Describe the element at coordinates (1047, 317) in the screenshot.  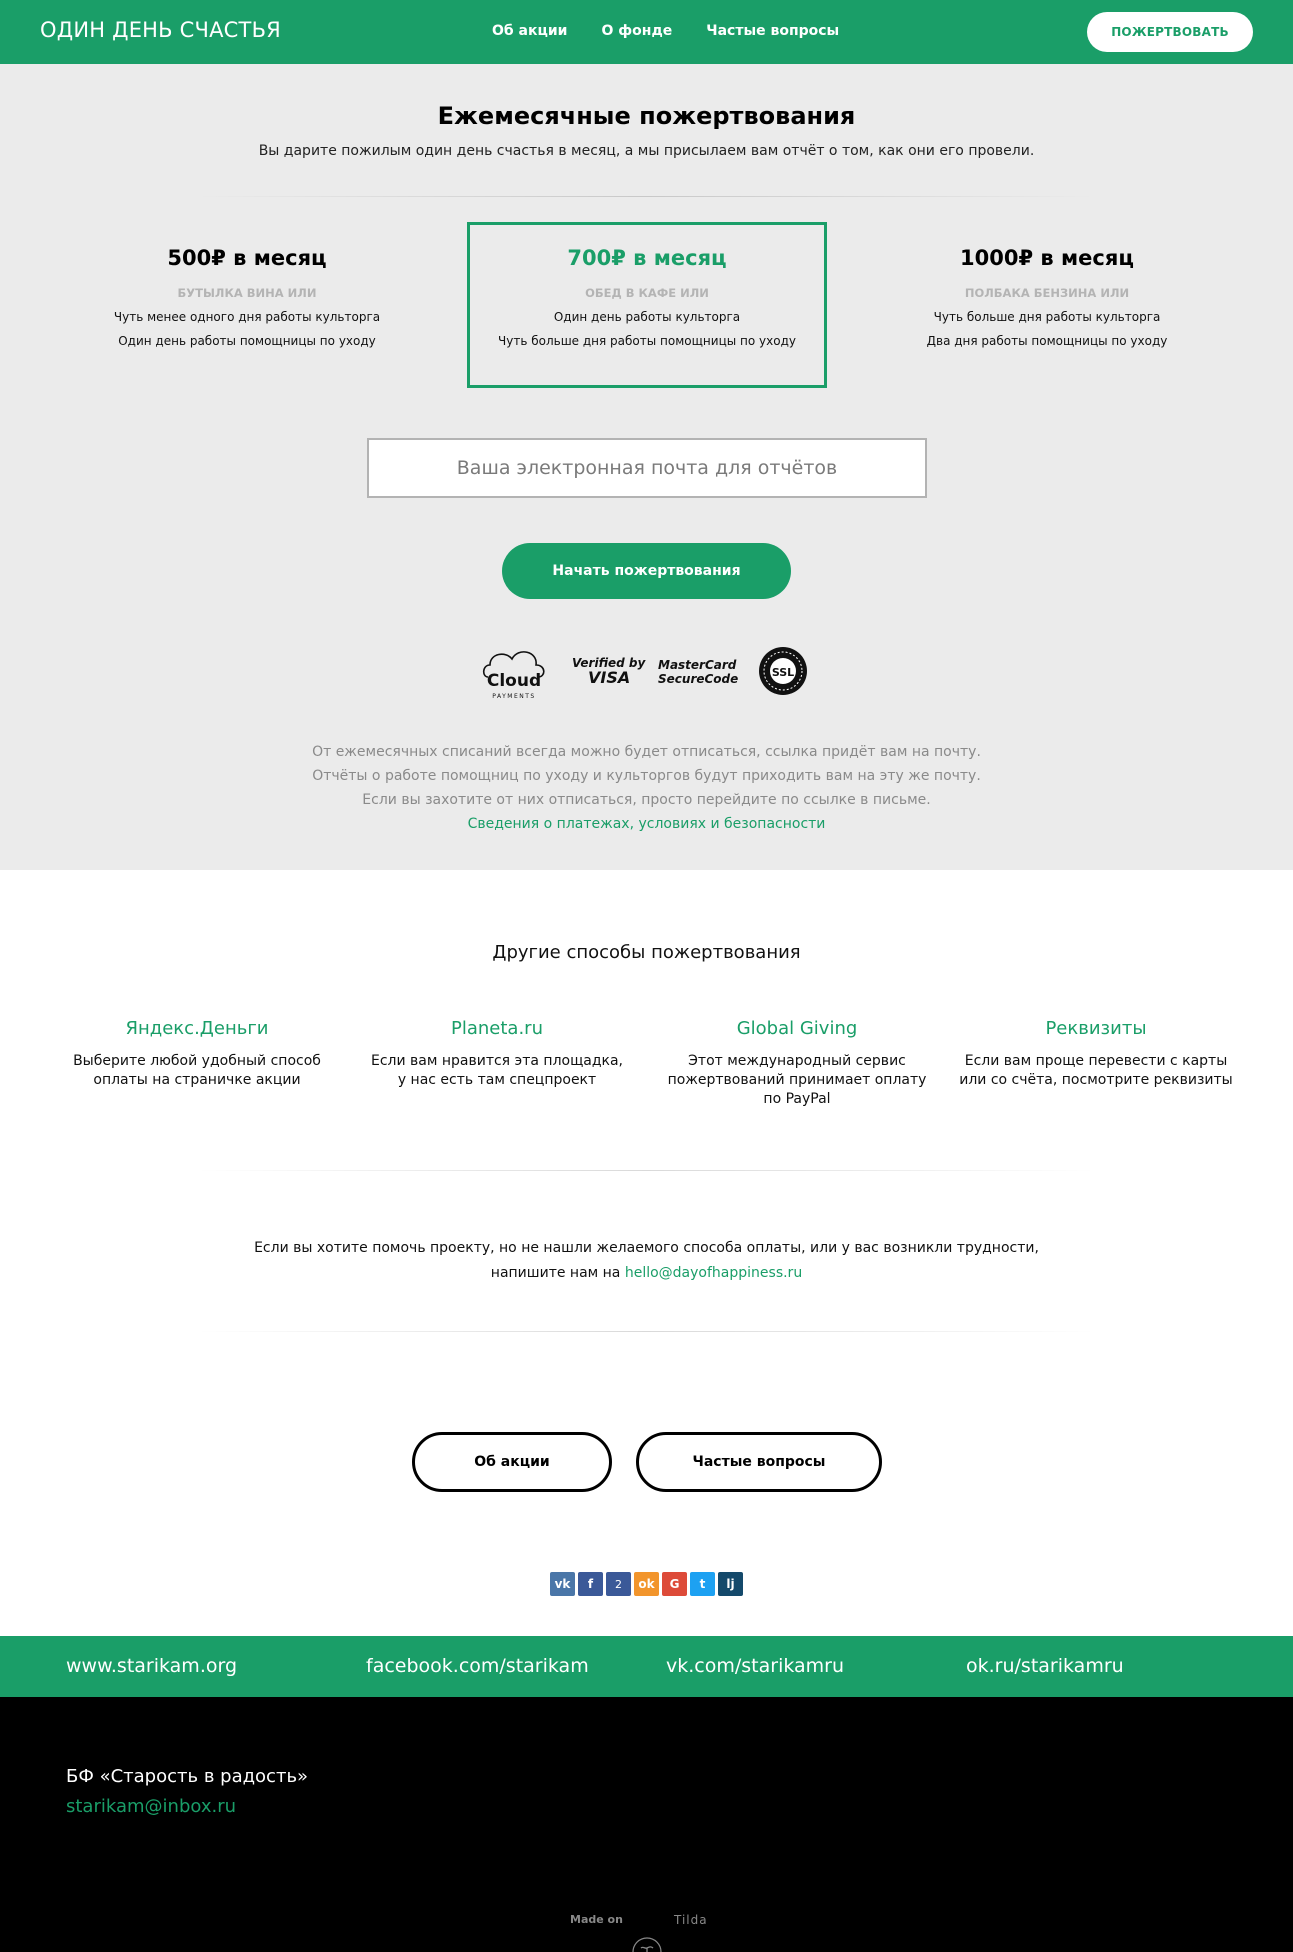
I see `plan-line: Чуть больше дня работы культорга` at that location.